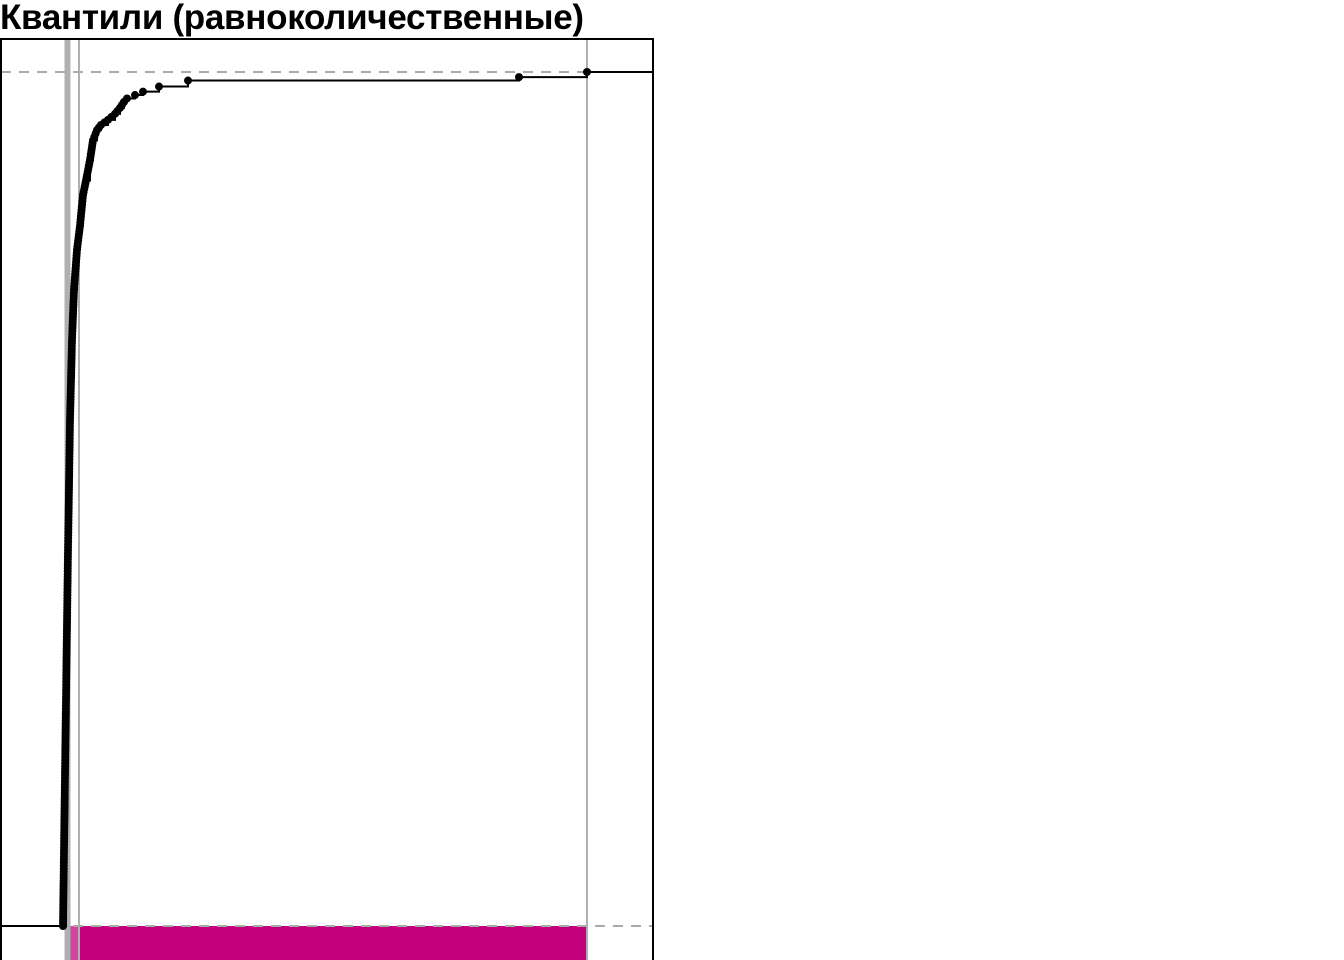  I want to click on bin-bar, so click(333, 943).